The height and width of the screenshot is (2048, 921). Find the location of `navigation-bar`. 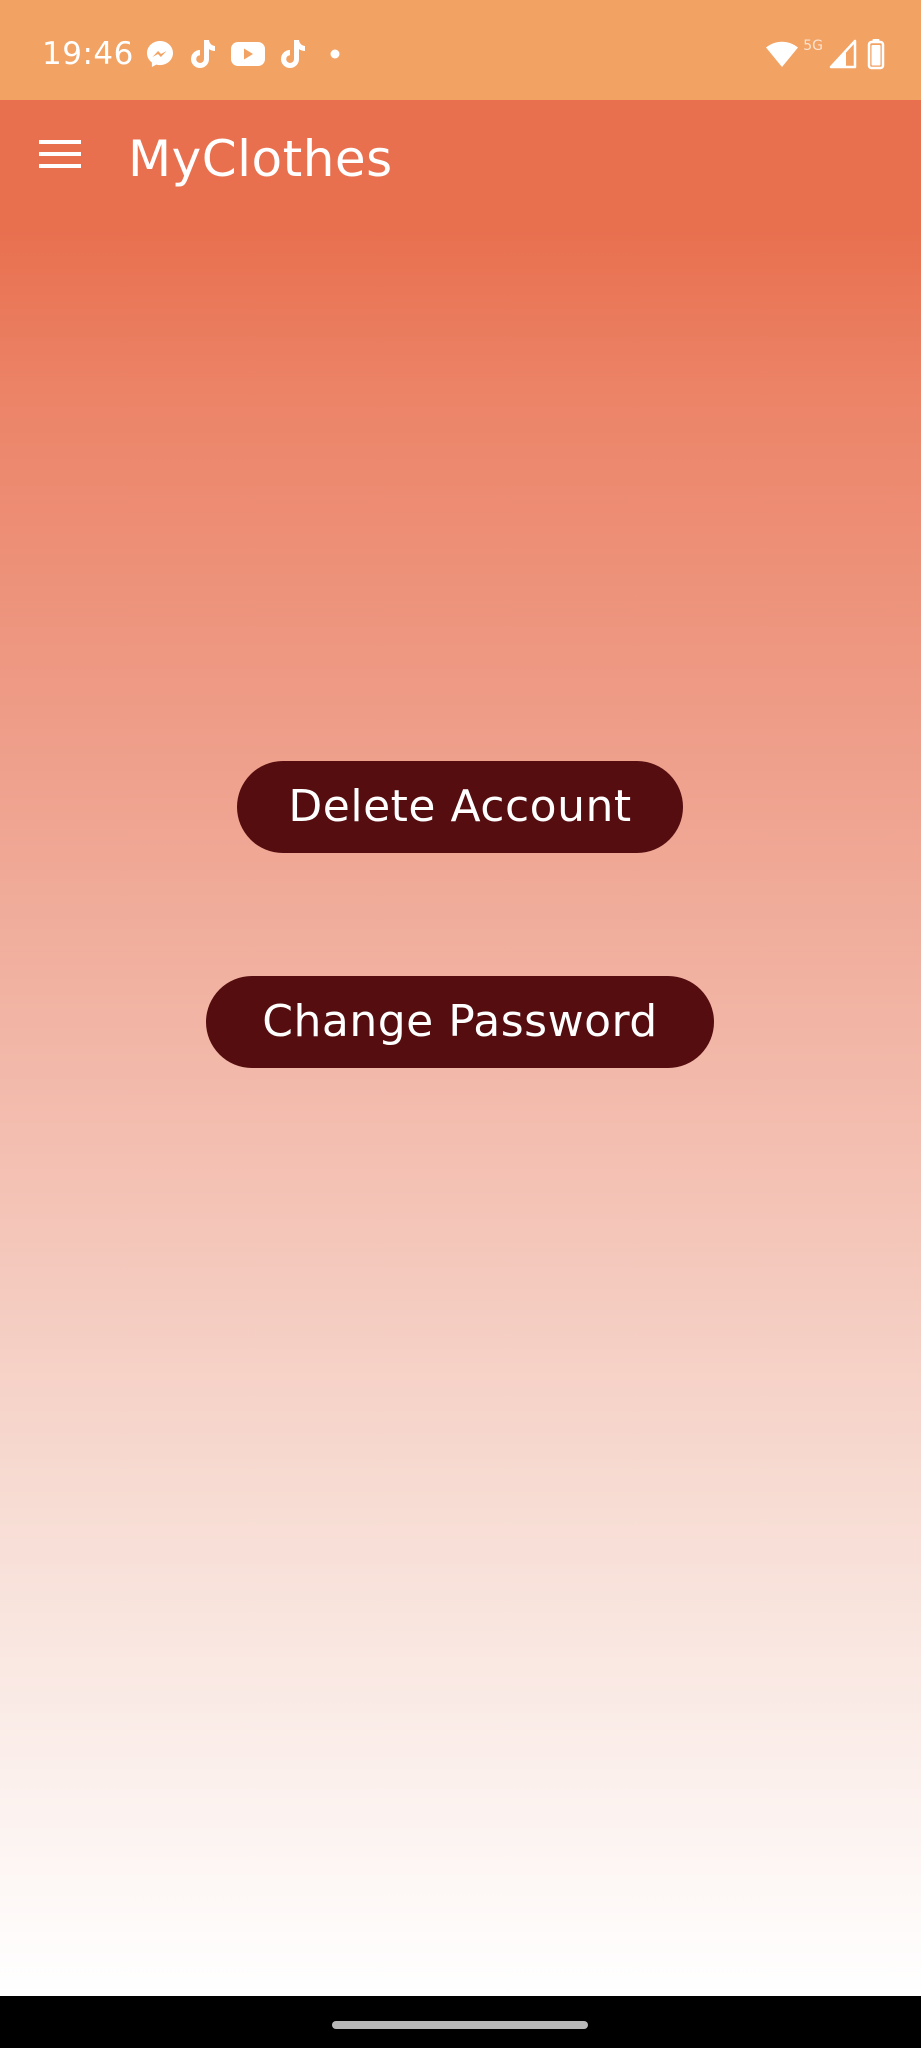

navigation-bar is located at coordinates (460, 2022).